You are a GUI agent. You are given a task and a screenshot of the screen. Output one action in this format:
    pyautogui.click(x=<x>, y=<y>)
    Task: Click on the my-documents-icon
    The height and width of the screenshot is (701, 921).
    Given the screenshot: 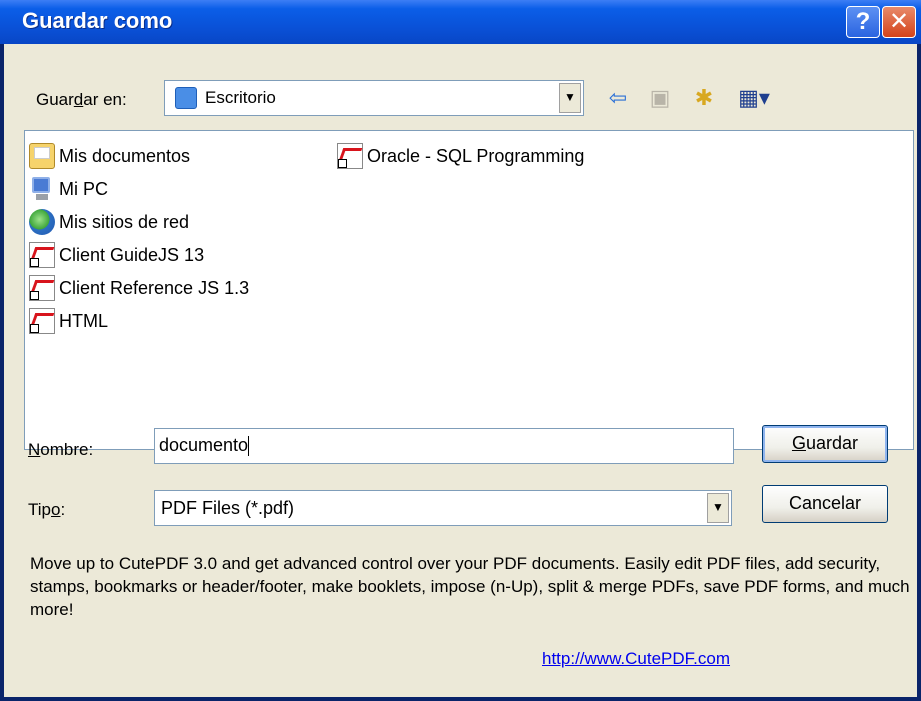 What is the action you would take?
    pyautogui.click(x=42, y=156)
    